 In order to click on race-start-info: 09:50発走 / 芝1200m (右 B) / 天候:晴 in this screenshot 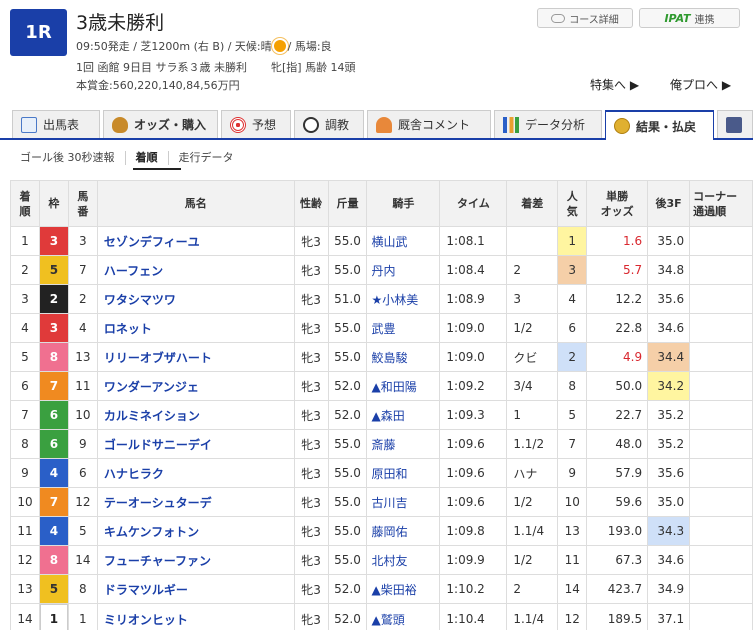, I will do `click(174, 46)`.